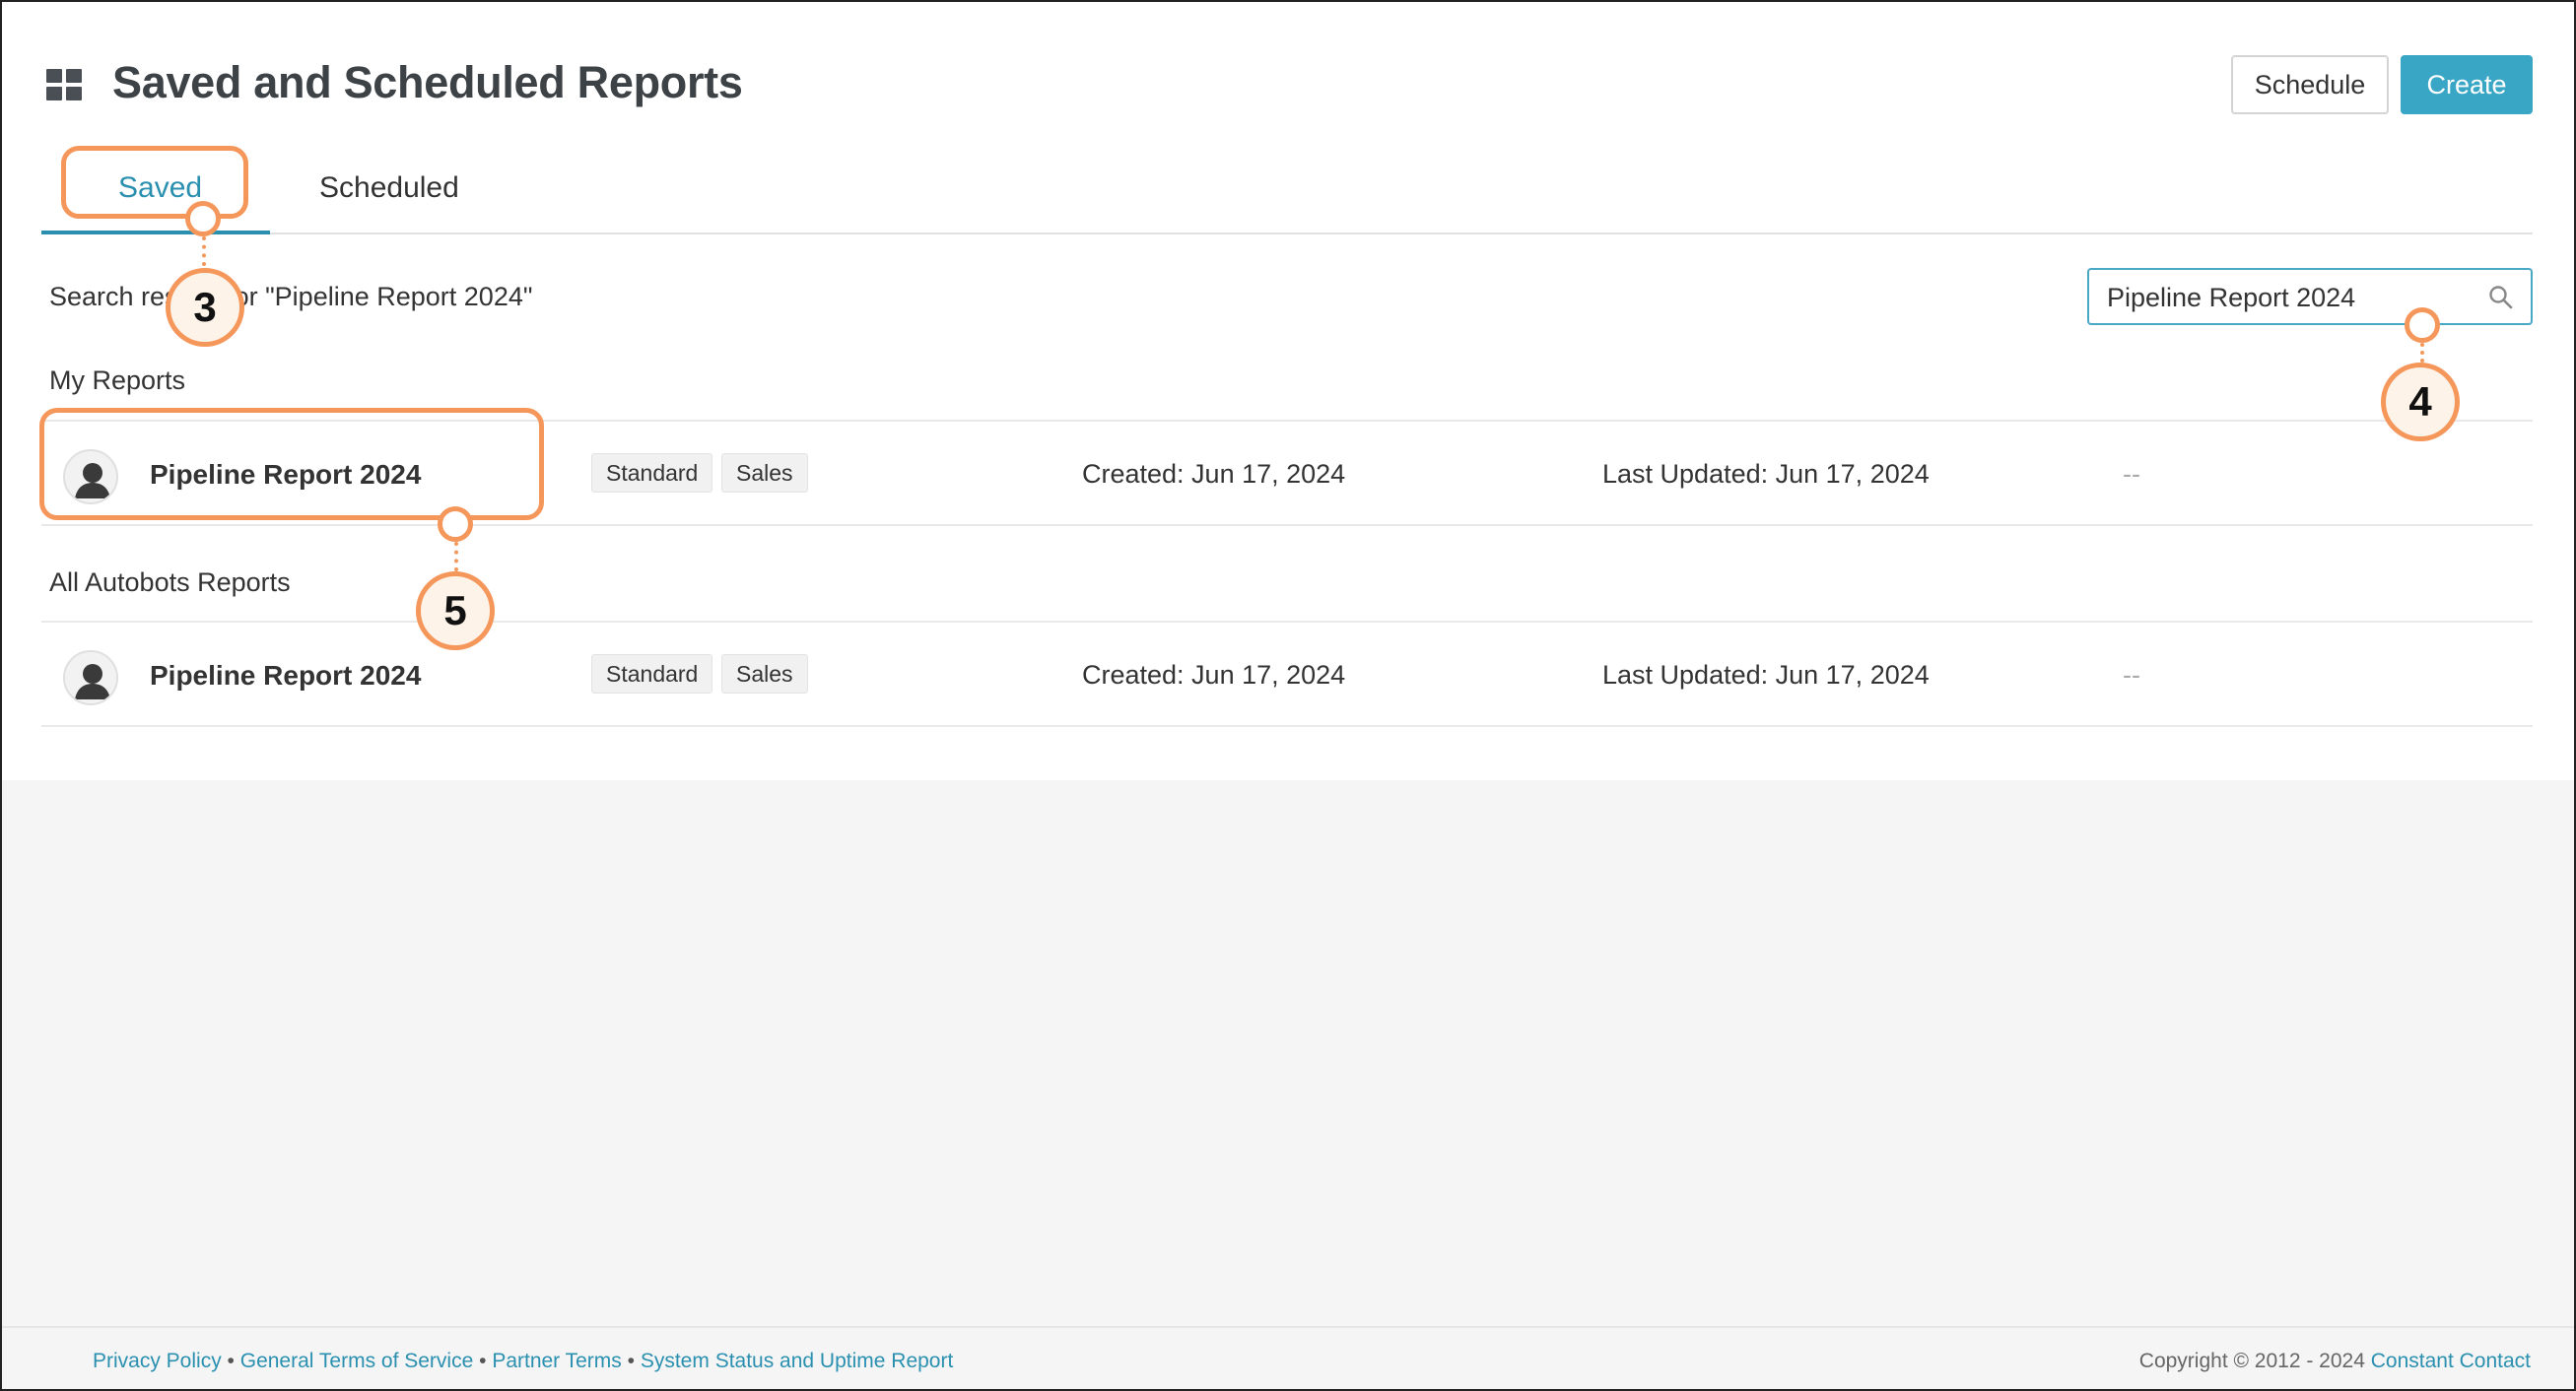  What do you see at coordinates (427, 82) in the screenshot?
I see `page-title: Saved and Scheduled Reports` at bounding box center [427, 82].